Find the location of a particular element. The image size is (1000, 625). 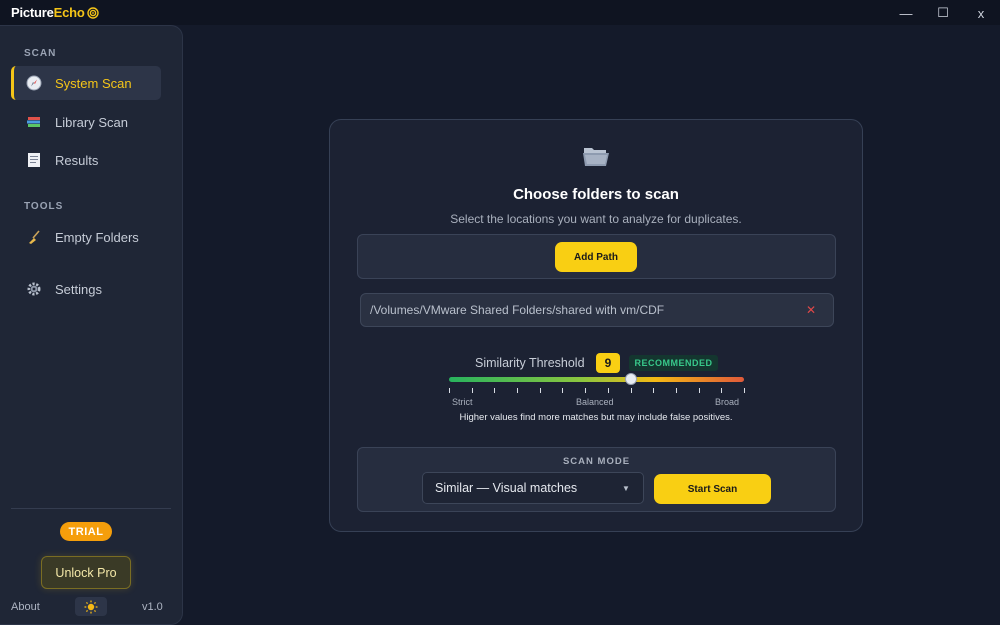

sidebar-item-system-scan: System Scan is located at coordinates (86, 83).